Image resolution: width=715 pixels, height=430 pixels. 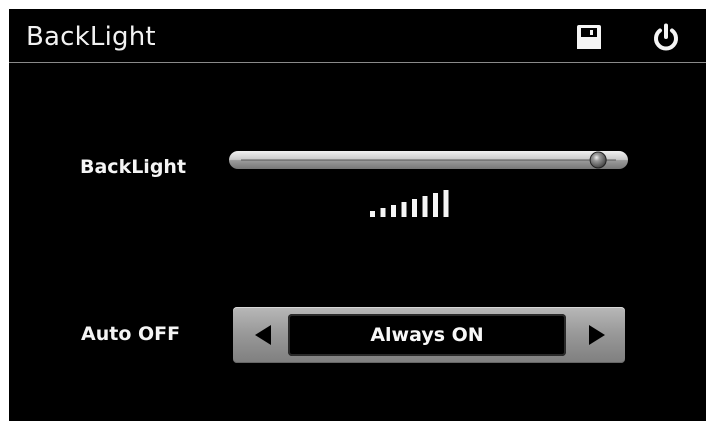 What do you see at coordinates (131, 334) in the screenshot?
I see `auto-off-label: Auto OFF` at bounding box center [131, 334].